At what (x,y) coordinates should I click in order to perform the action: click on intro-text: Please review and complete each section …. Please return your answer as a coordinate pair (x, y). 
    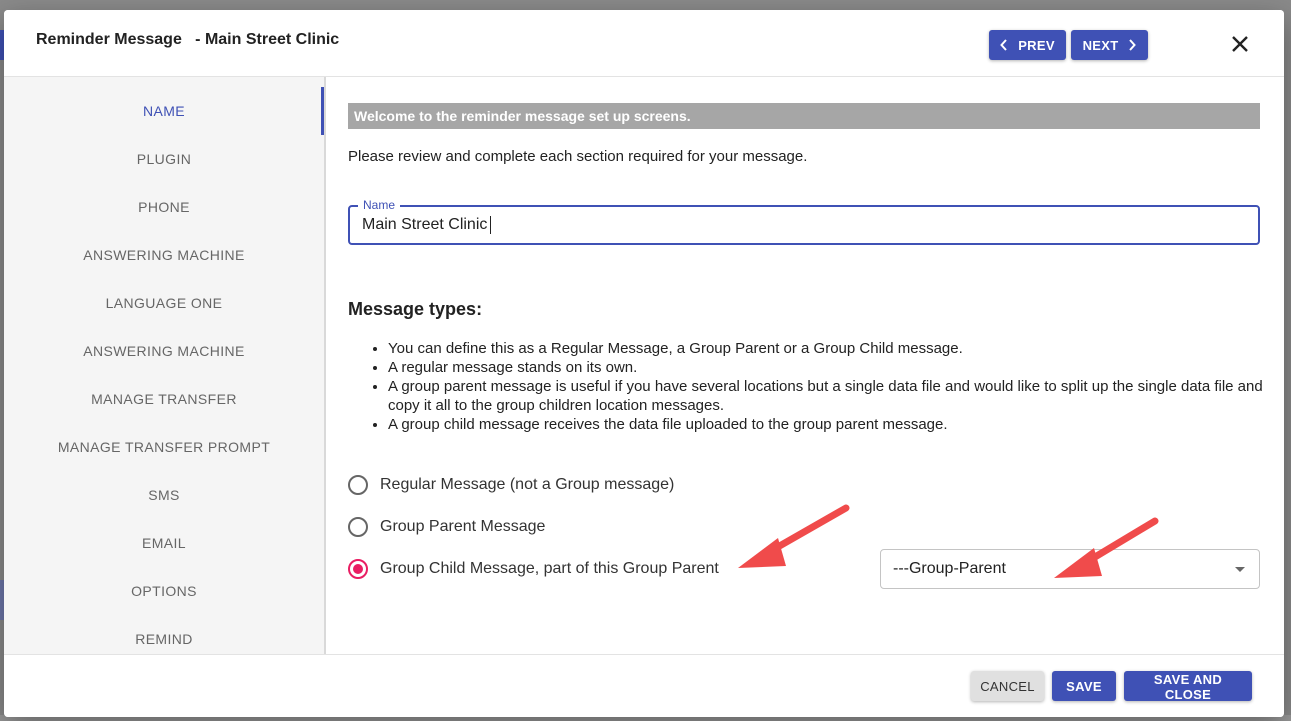
    Looking at the image, I should click on (578, 156).